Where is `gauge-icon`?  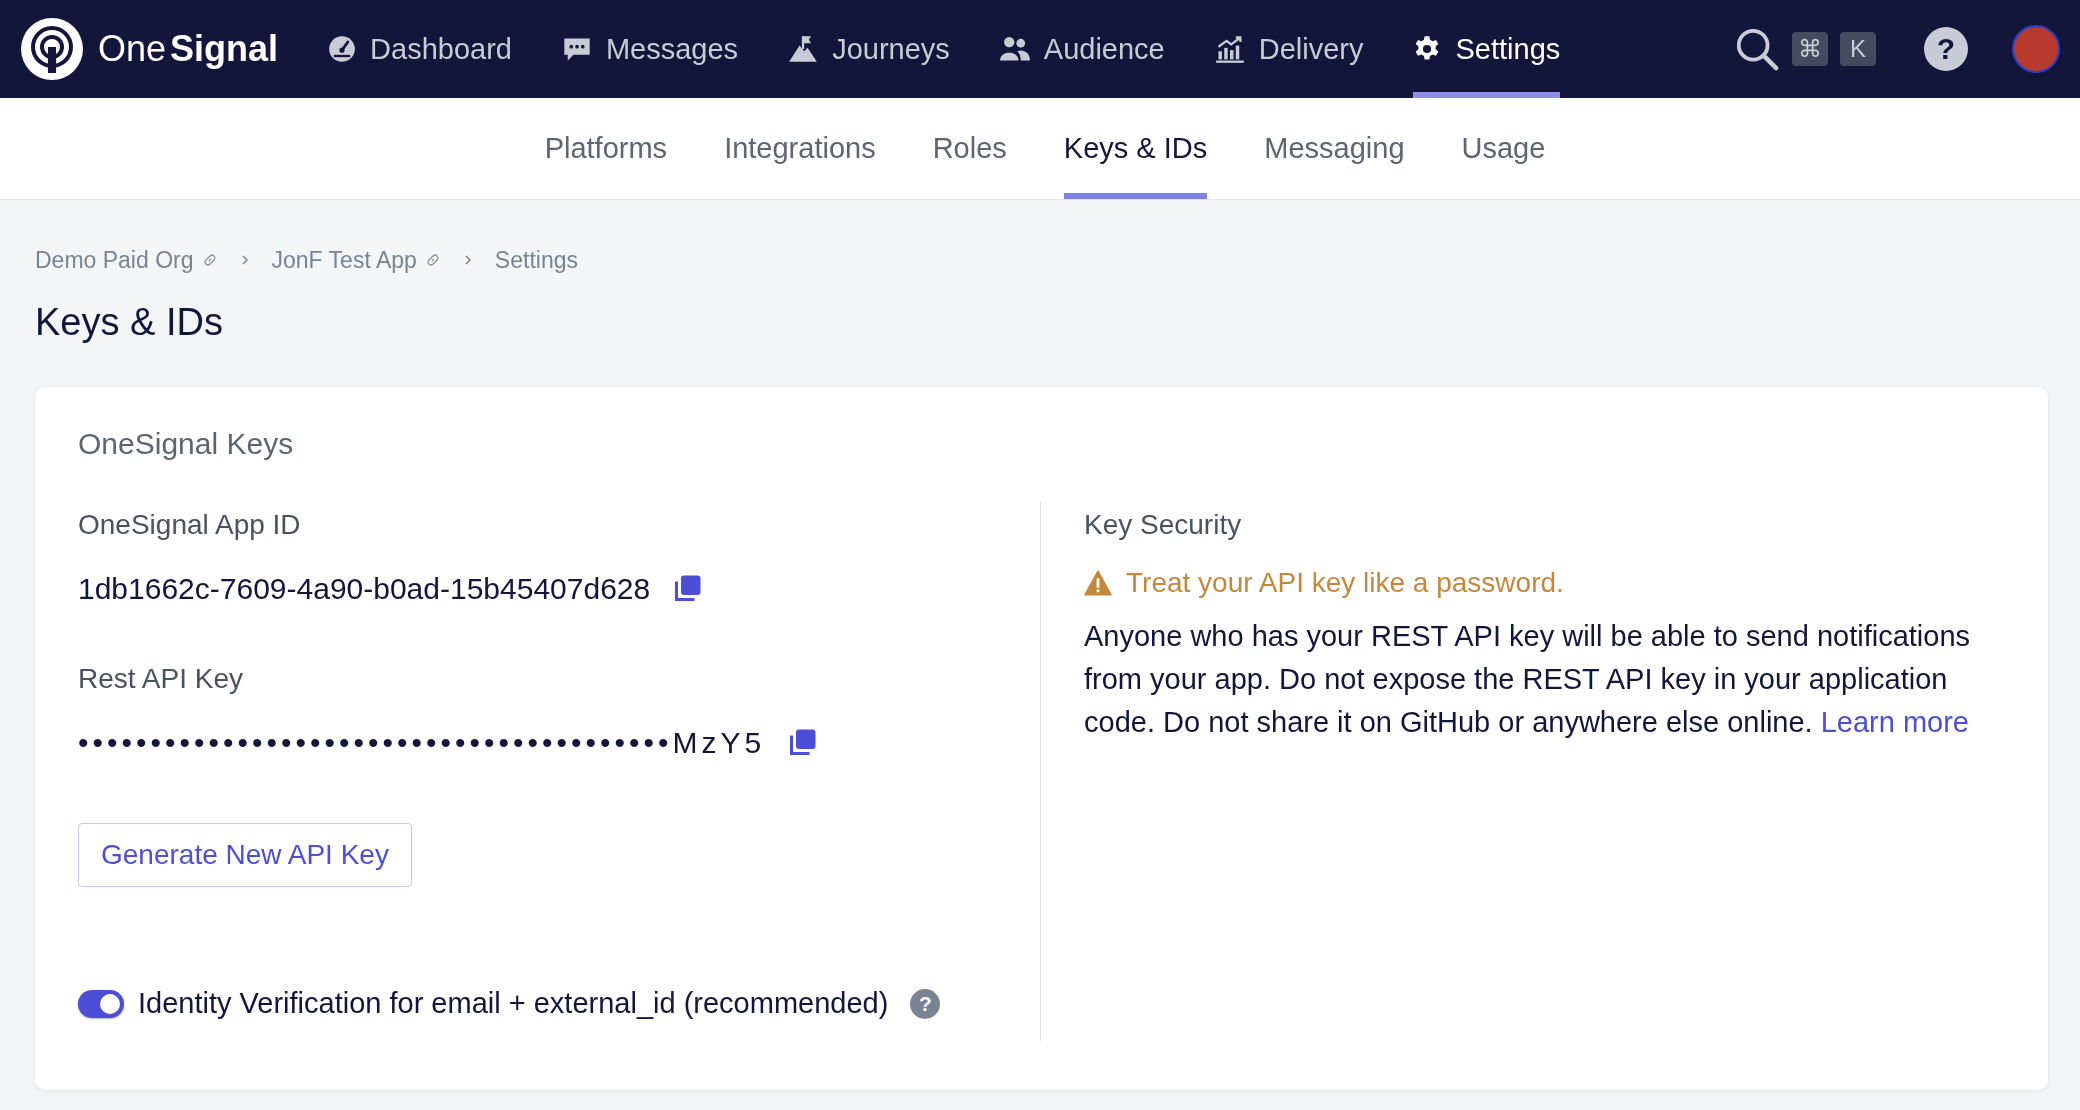 gauge-icon is located at coordinates (342, 49).